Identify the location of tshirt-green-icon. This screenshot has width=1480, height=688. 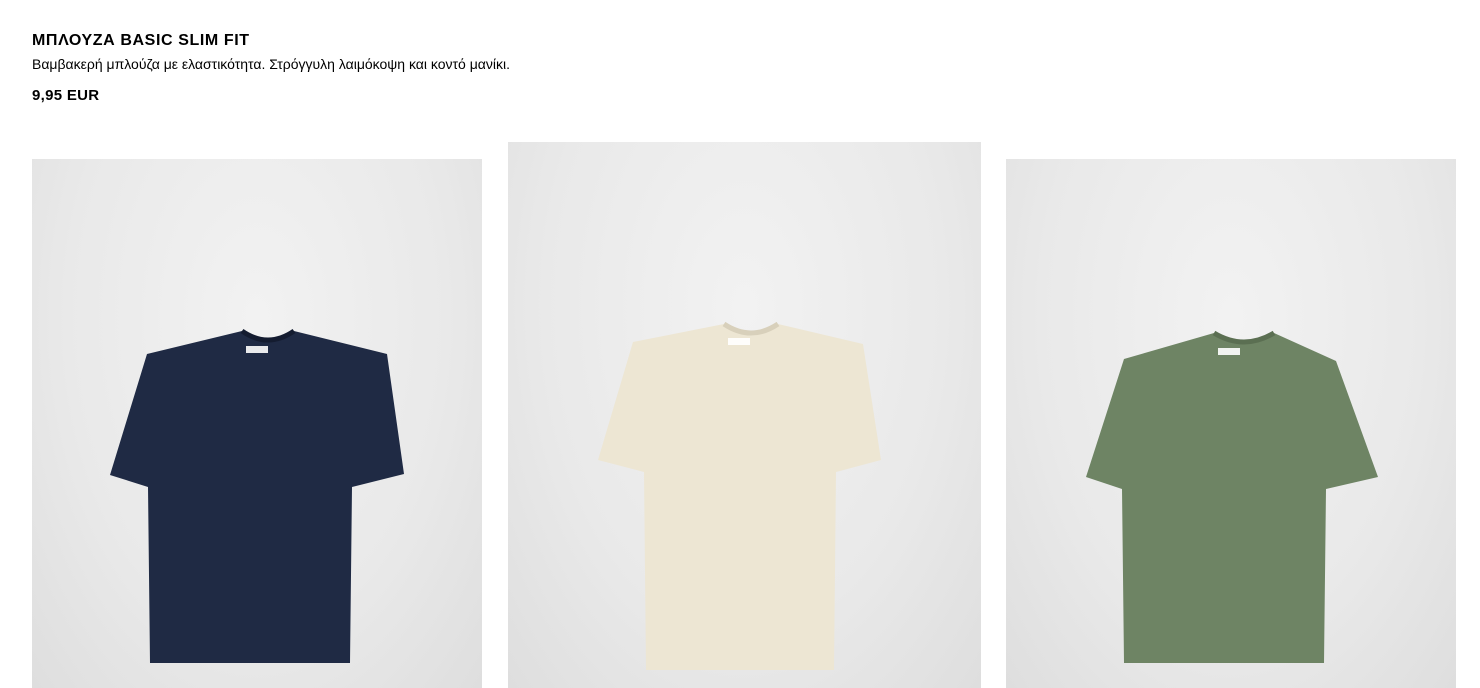
(1232, 496).